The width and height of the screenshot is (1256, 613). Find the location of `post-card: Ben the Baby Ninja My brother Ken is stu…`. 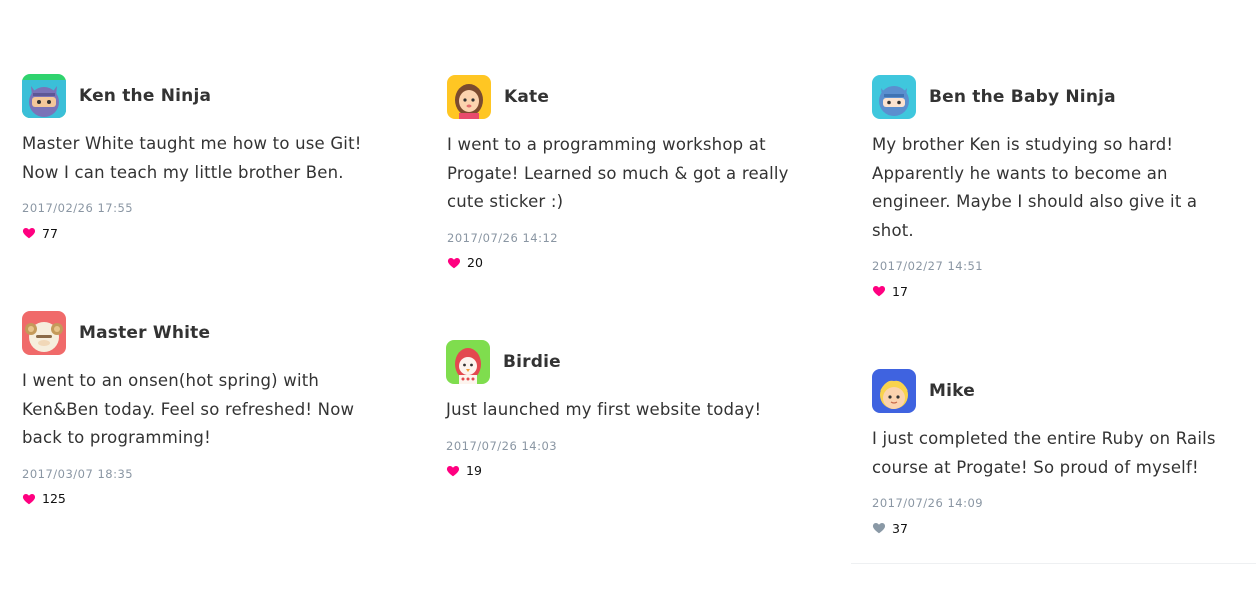

post-card: Ben the Baby Ninja My brother Ken is stu… is located at coordinates (1062, 187).